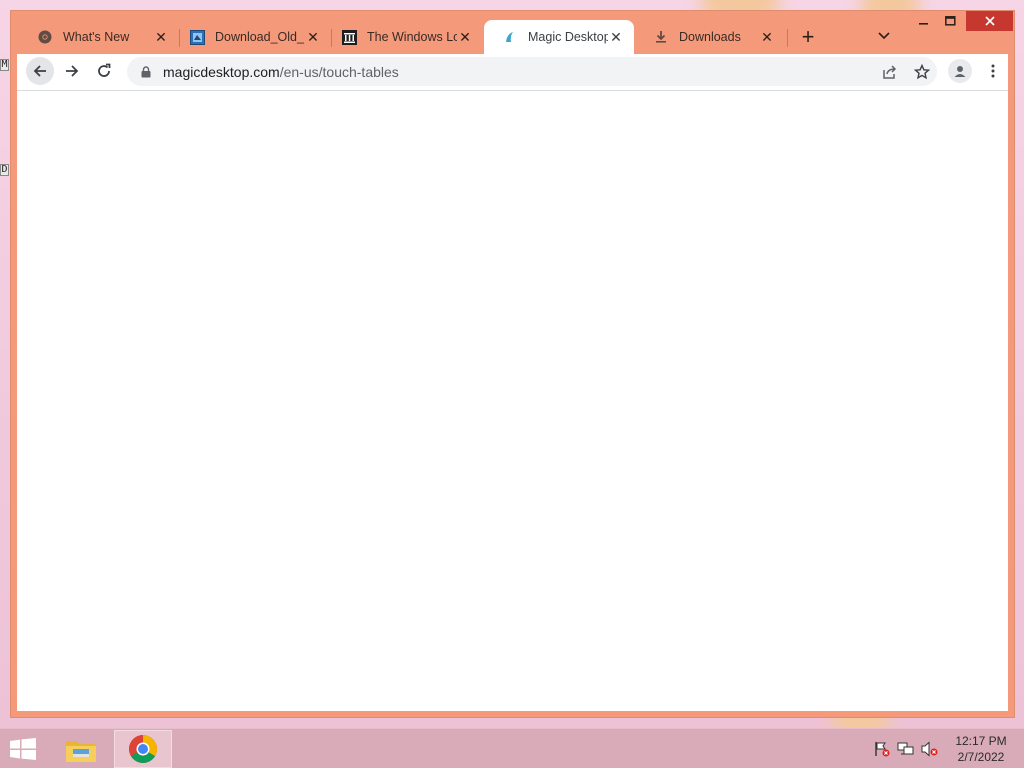 The height and width of the screenshot is (768, 1024). I want to click on bookmark-star-icon, so click(922, 72).